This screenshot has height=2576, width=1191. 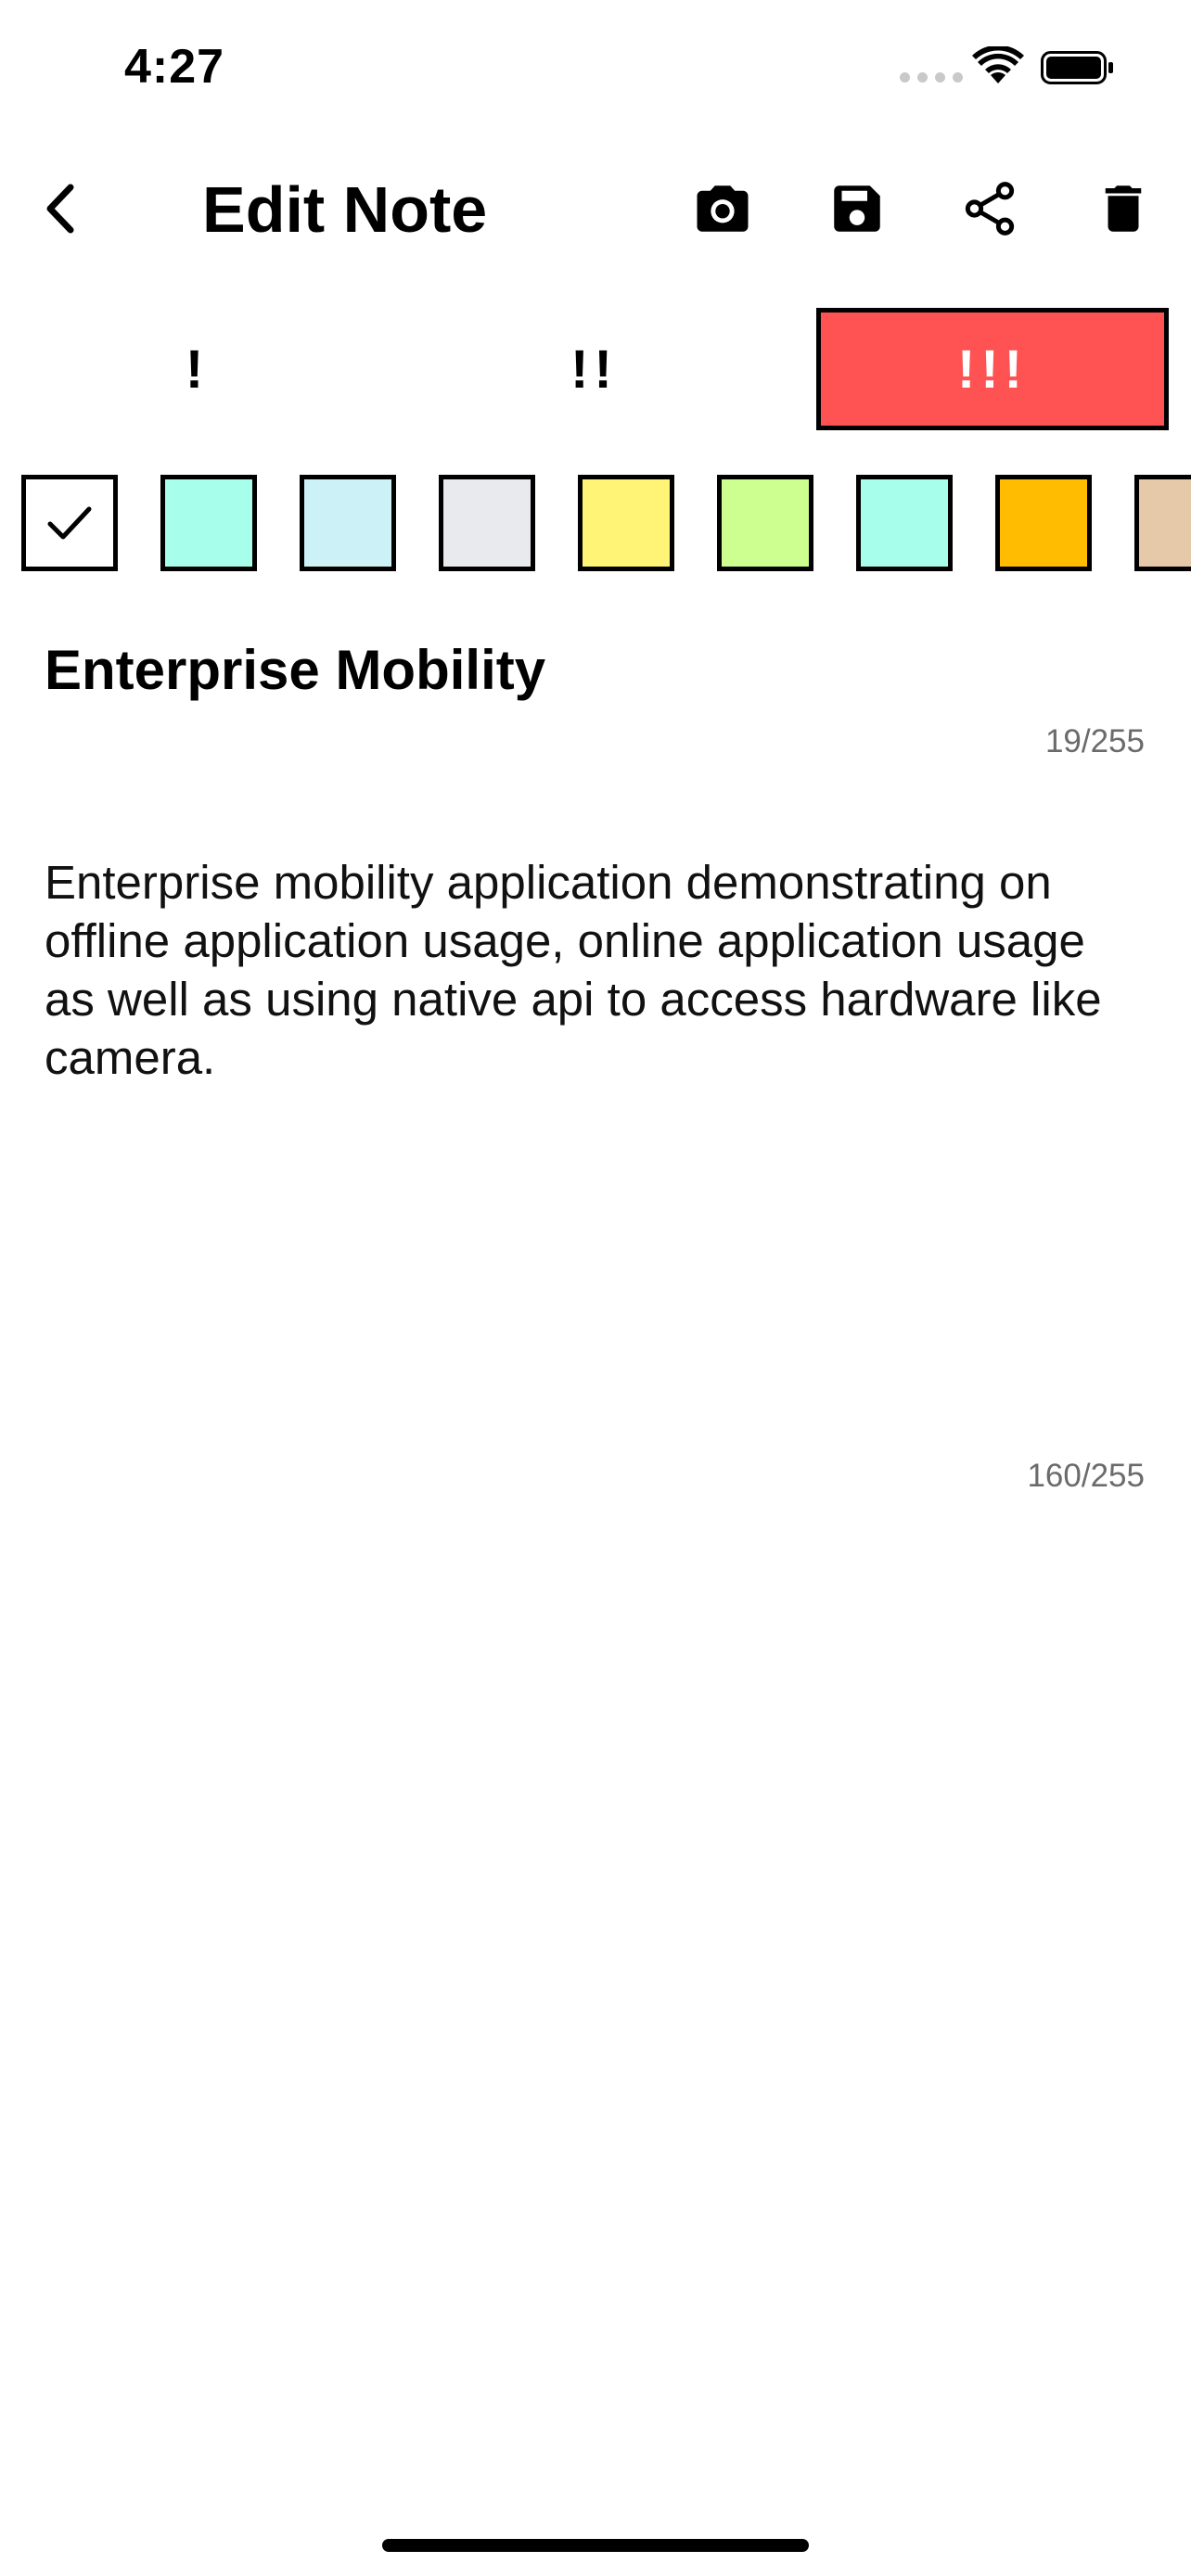 I want to click on delete-icon, so click(x=1123, y=208).